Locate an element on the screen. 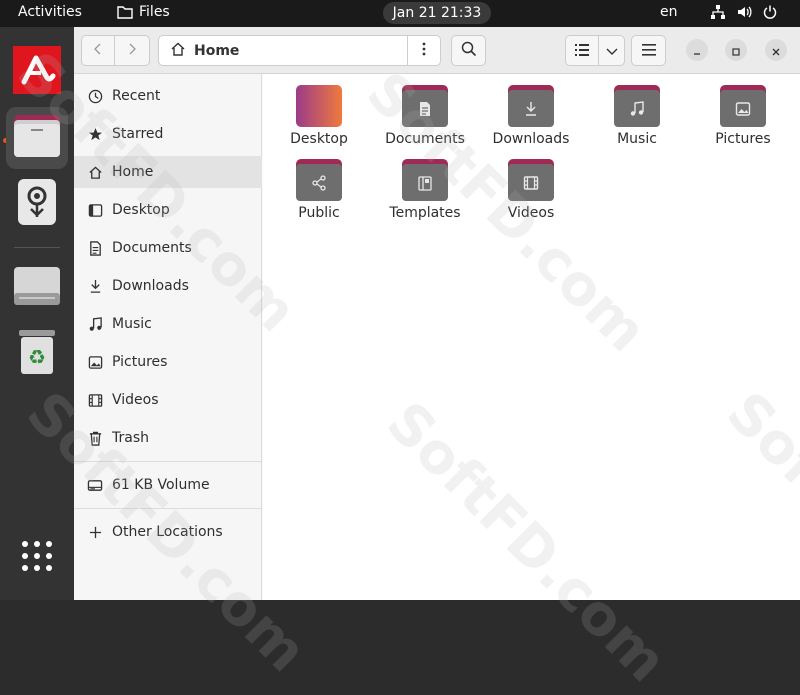 This screenshot has height=695, width=800. dock-separator is located at coordinates (37, 247).